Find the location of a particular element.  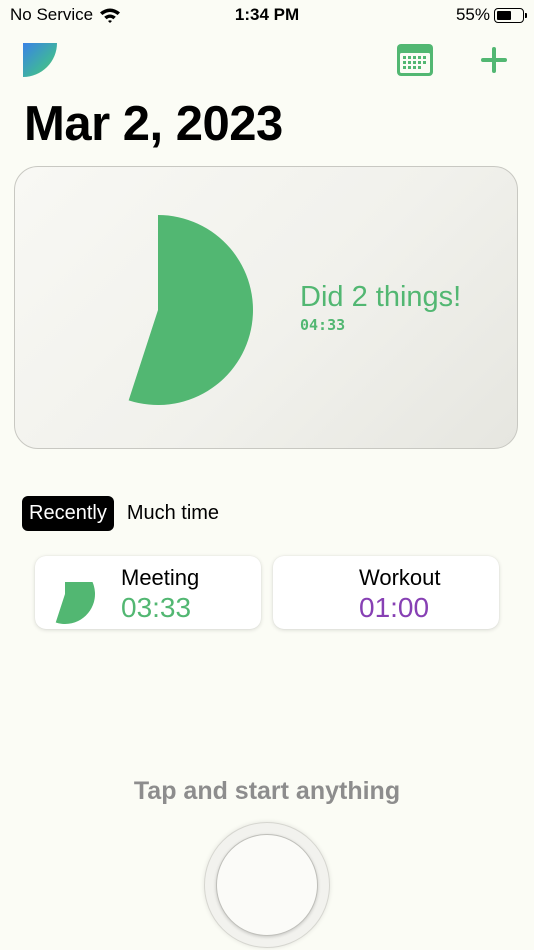

battery-level is located at coordinates (504, 15).